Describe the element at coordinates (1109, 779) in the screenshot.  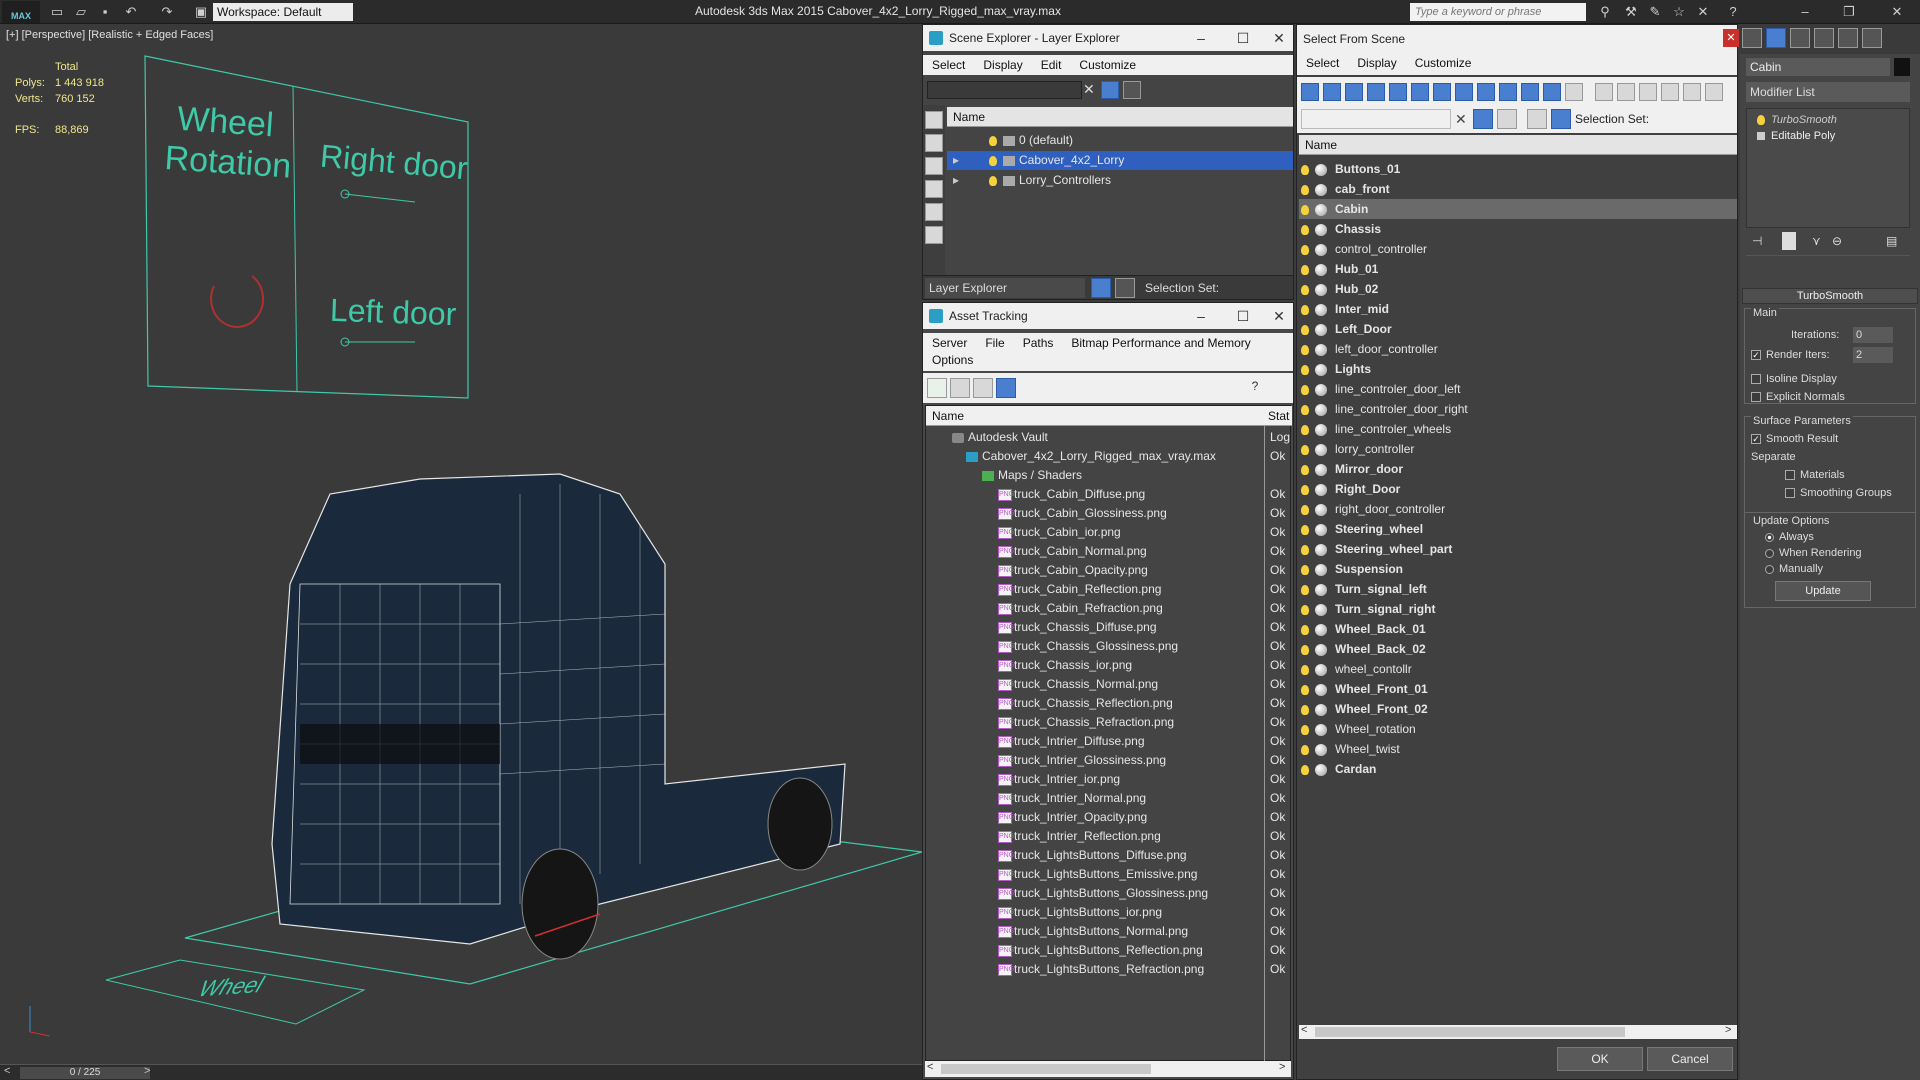
I see `asset-row: PNGtruck_Intrier_ior.png` at that location.